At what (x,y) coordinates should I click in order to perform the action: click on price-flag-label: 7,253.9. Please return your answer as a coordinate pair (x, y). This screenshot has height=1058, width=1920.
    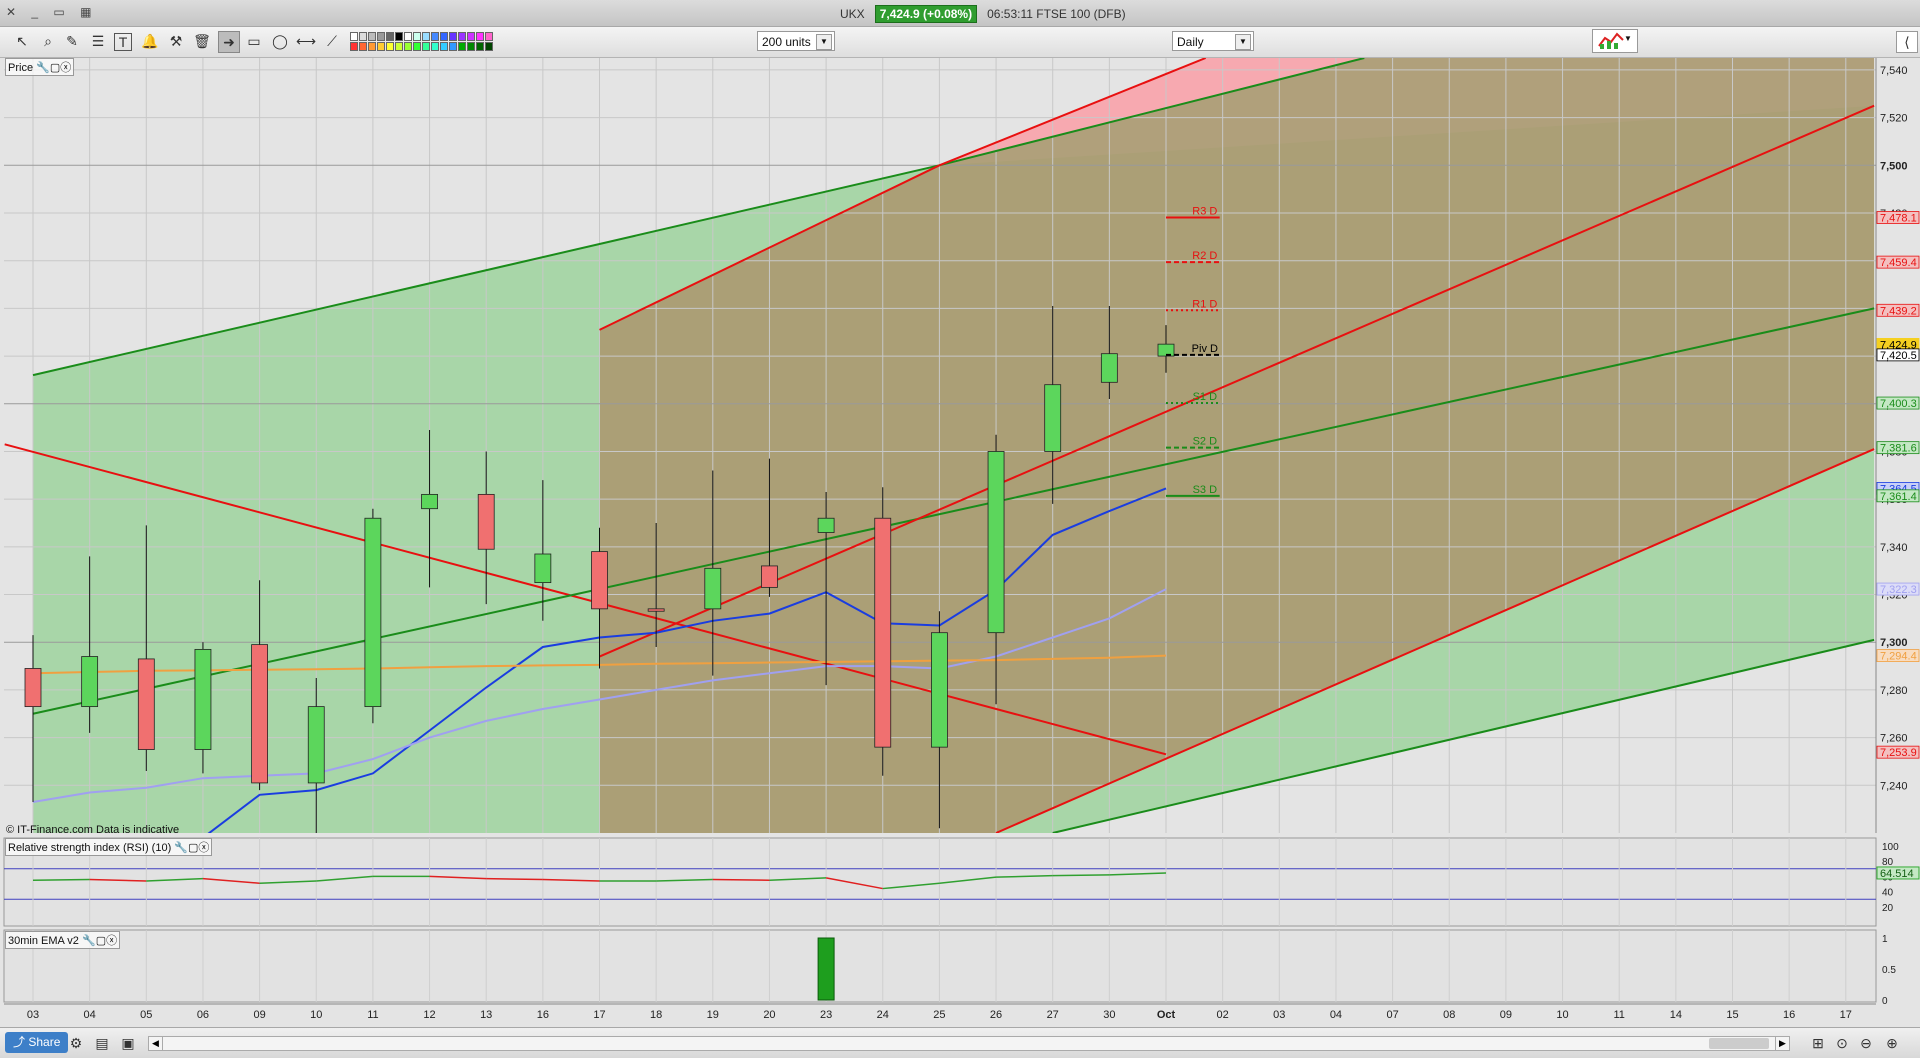
    Looking at the image, I should click on (1898, 753).